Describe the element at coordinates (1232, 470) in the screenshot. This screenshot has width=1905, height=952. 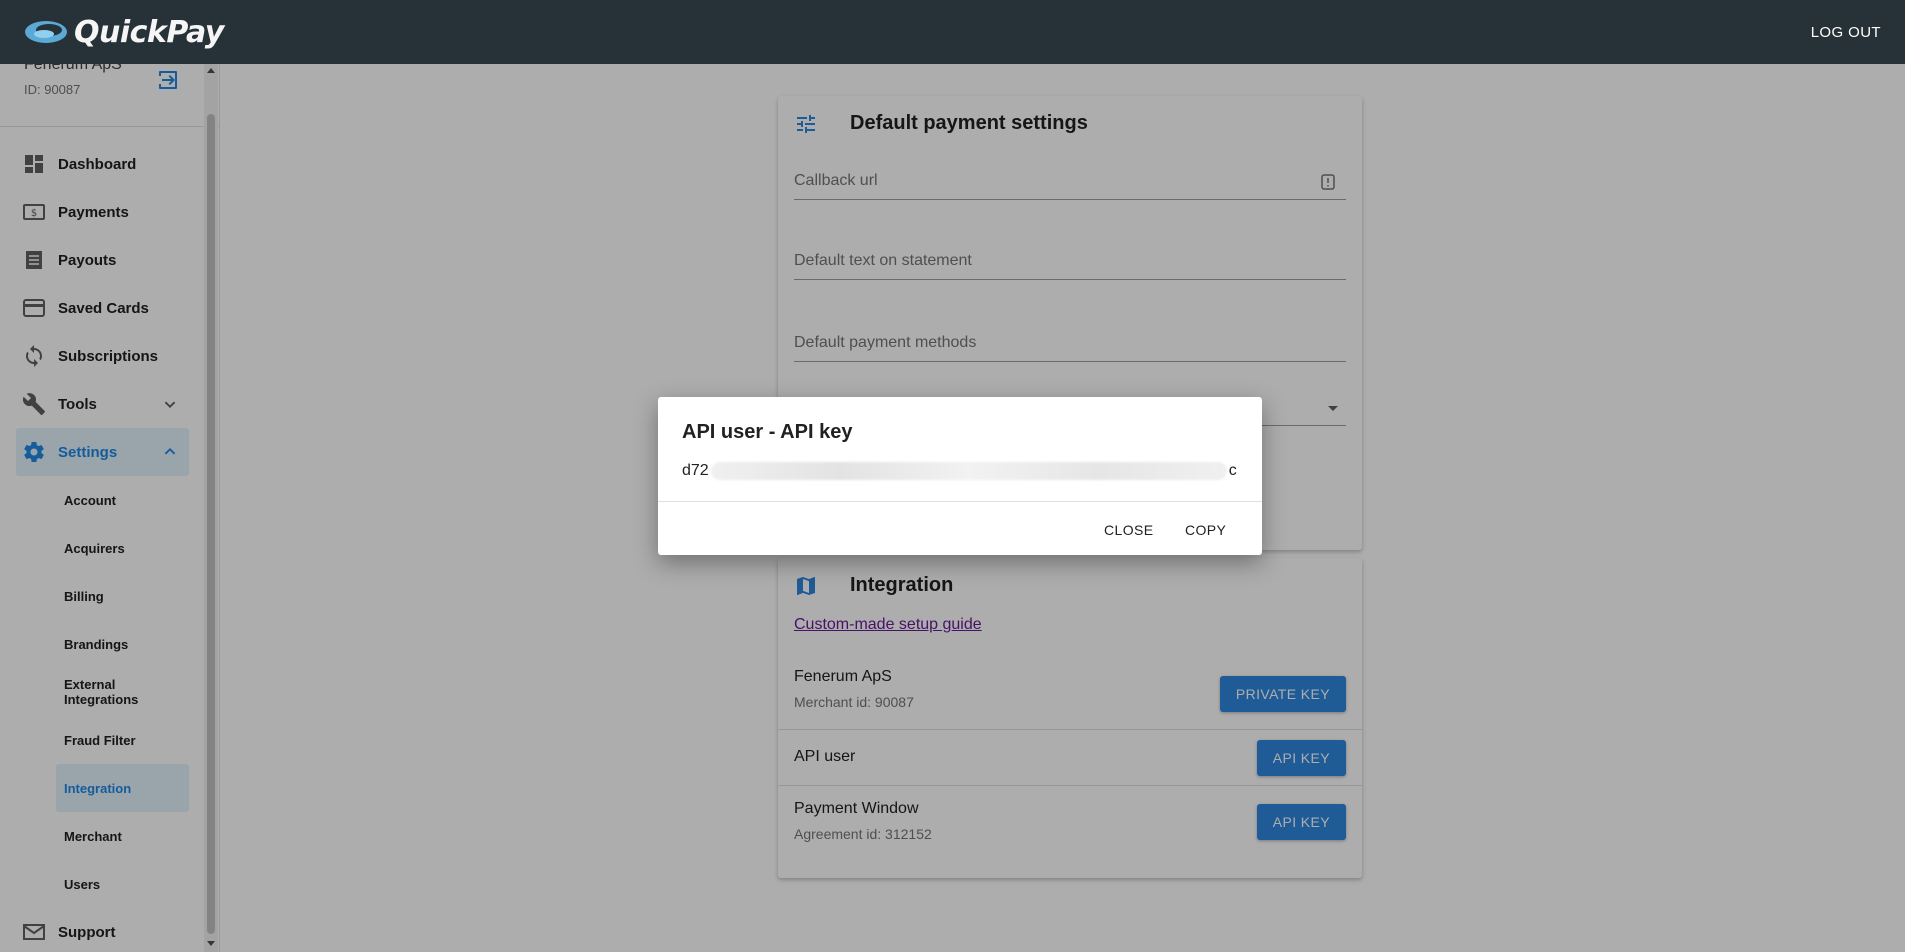
I see `api-key-suffix: c` at that location.